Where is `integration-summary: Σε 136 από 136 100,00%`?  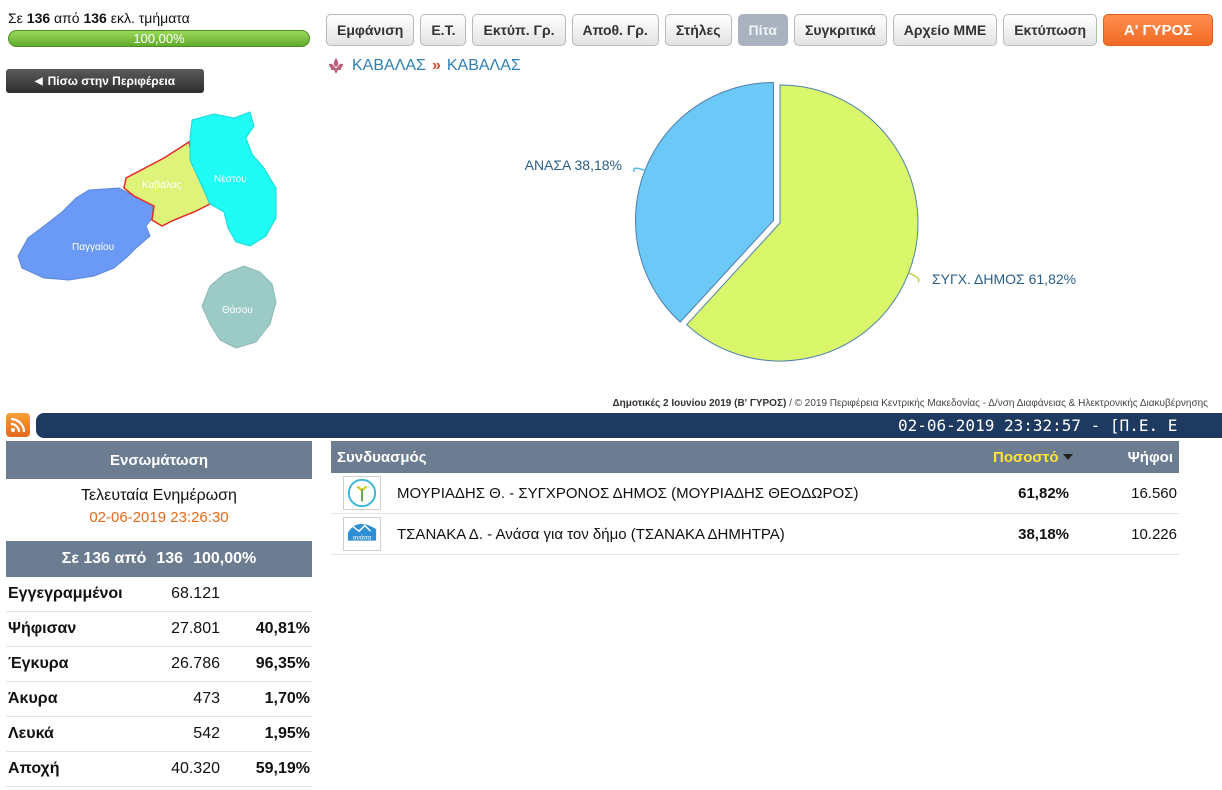
integration-summary: Σε 136 από 136 100,00% is located at coordinates (159, 559).